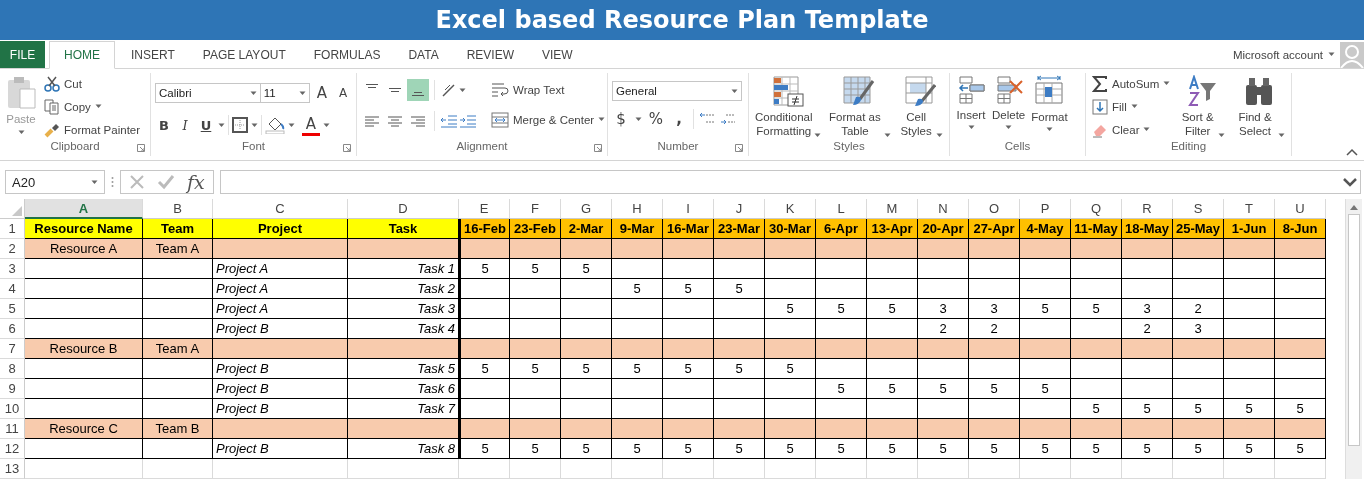 The width and height of the screenshot is (1364, 488). What do you see at coordinates (788, 106) in the screenshot?
I see `conditional-formatting-button: Conditional Formatting` at bounding box center [788, 106].